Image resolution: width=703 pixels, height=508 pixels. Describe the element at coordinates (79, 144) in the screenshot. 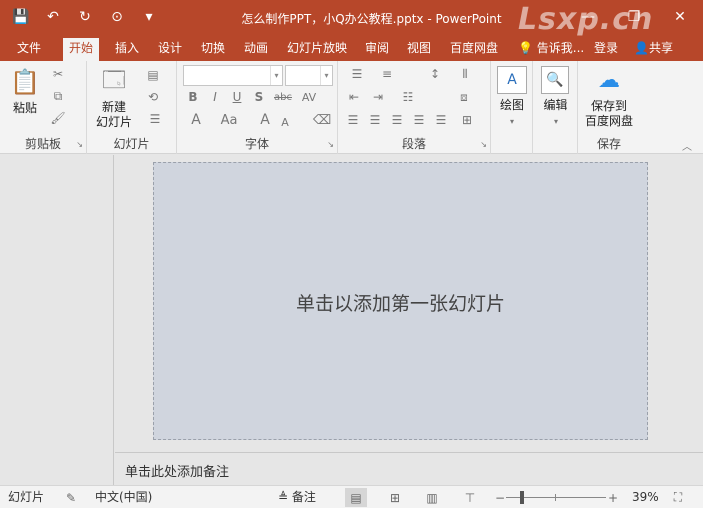

I see `clipboard-launcher-icon: ↘` at that location.